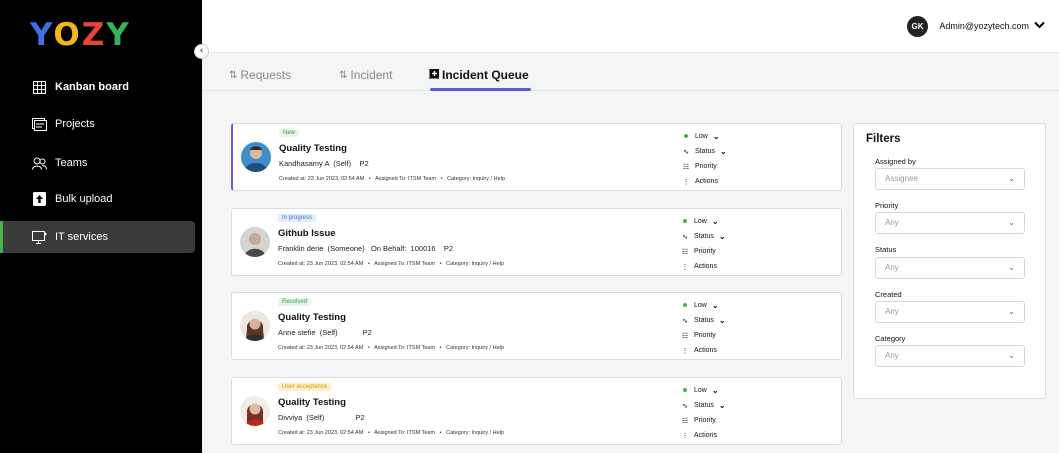 The width and height of the screenshot is (1059, 453). What do you see at coordinates (295, 302) in the screenshot?
I see `status-badge: Resolved` at bounding box center [295, 302].